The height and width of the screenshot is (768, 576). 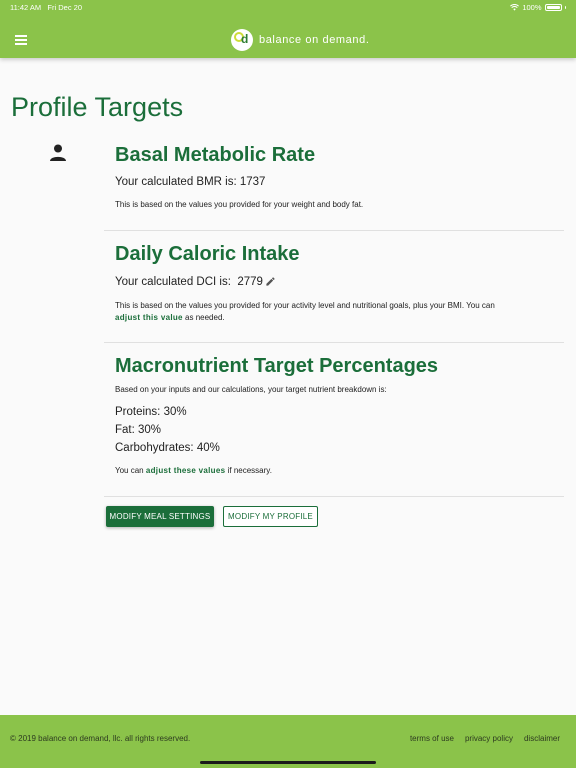 What do you see at coordinates (250, 282) in the screenshot?
I see `dci-value: 2779` at bounding box center [250, 282].